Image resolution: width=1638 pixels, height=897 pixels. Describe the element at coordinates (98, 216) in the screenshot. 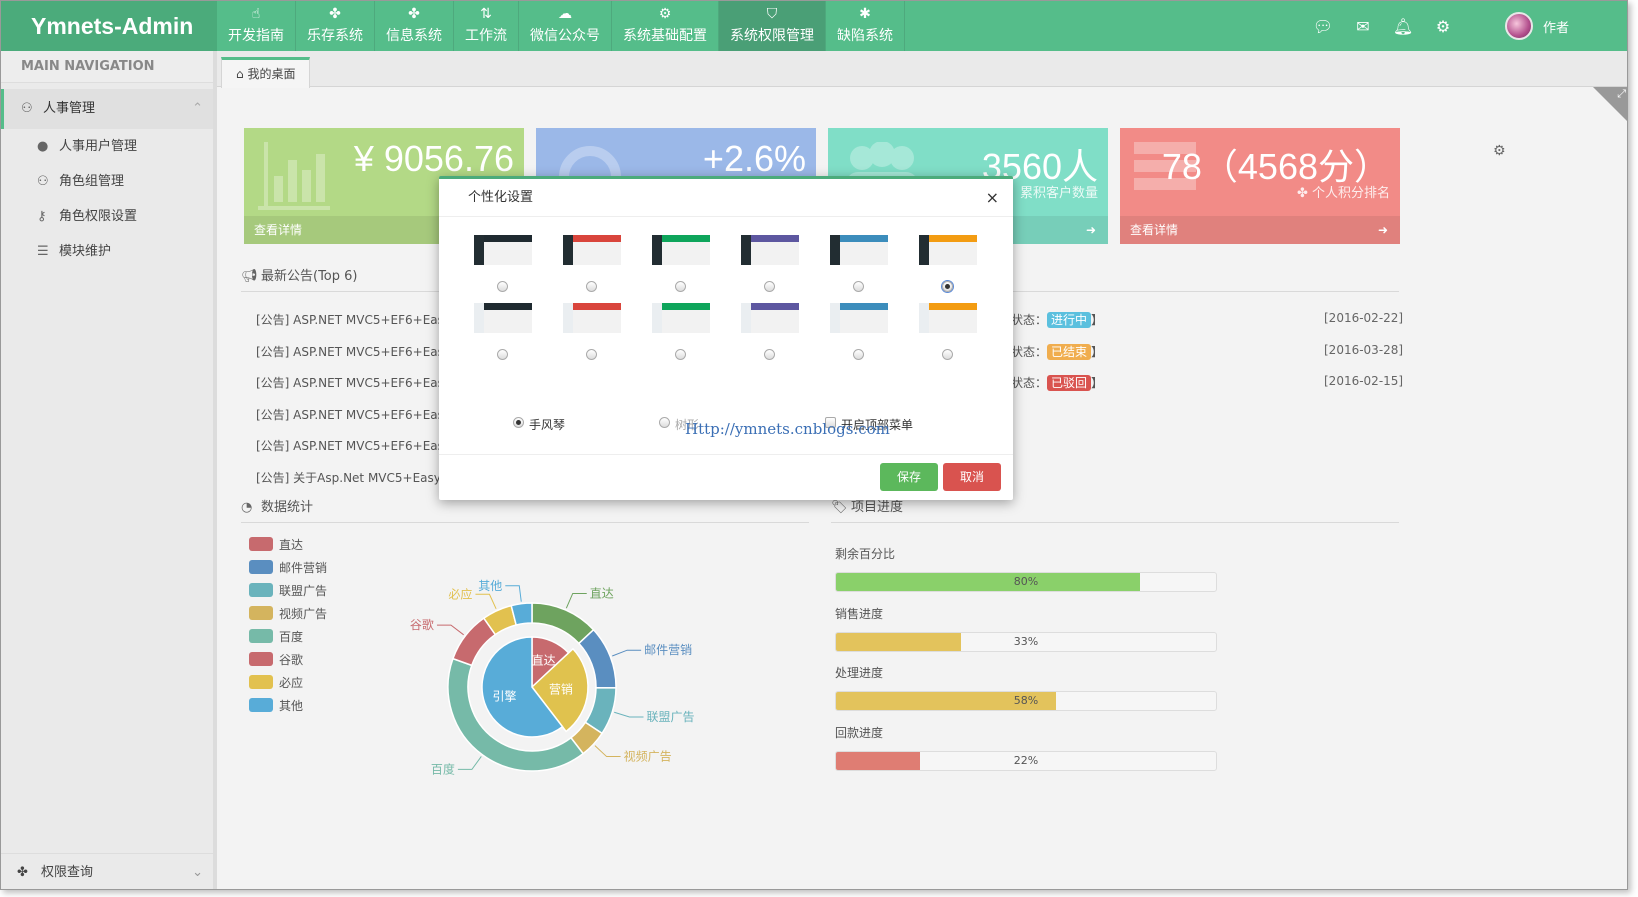

I see `sidebar-item-label: 角色权限设置` at that location.